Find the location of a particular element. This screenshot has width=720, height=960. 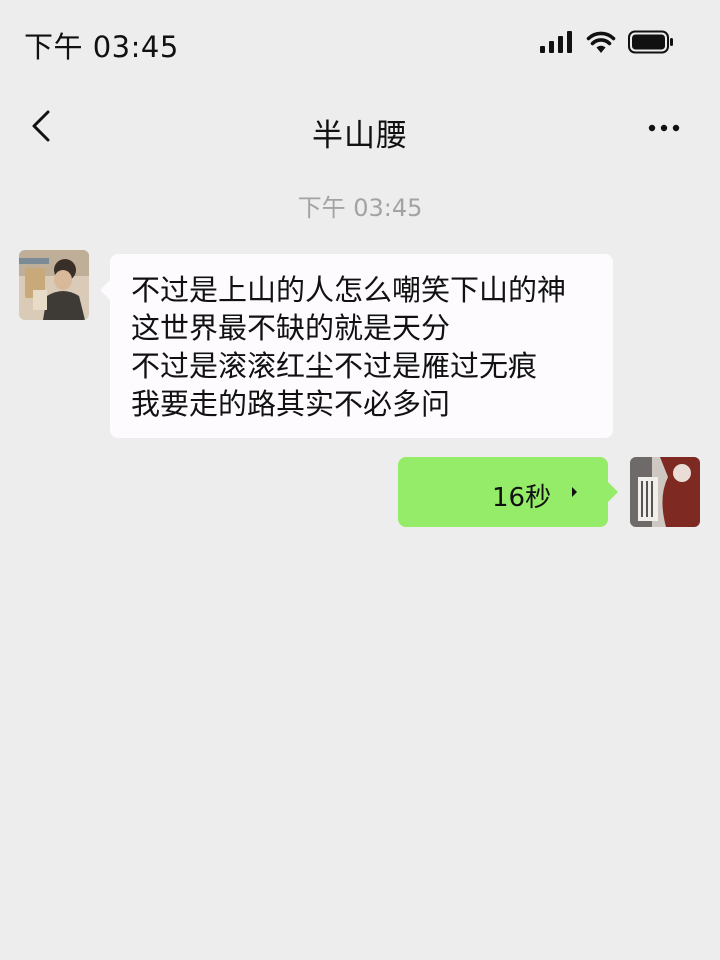

my-avatar-image is located at coordinates (665, 492).